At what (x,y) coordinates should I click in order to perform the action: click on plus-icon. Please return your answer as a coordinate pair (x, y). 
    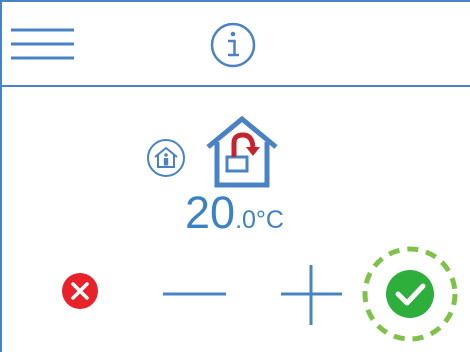
    Looking at the image, I should click on (311, 295).